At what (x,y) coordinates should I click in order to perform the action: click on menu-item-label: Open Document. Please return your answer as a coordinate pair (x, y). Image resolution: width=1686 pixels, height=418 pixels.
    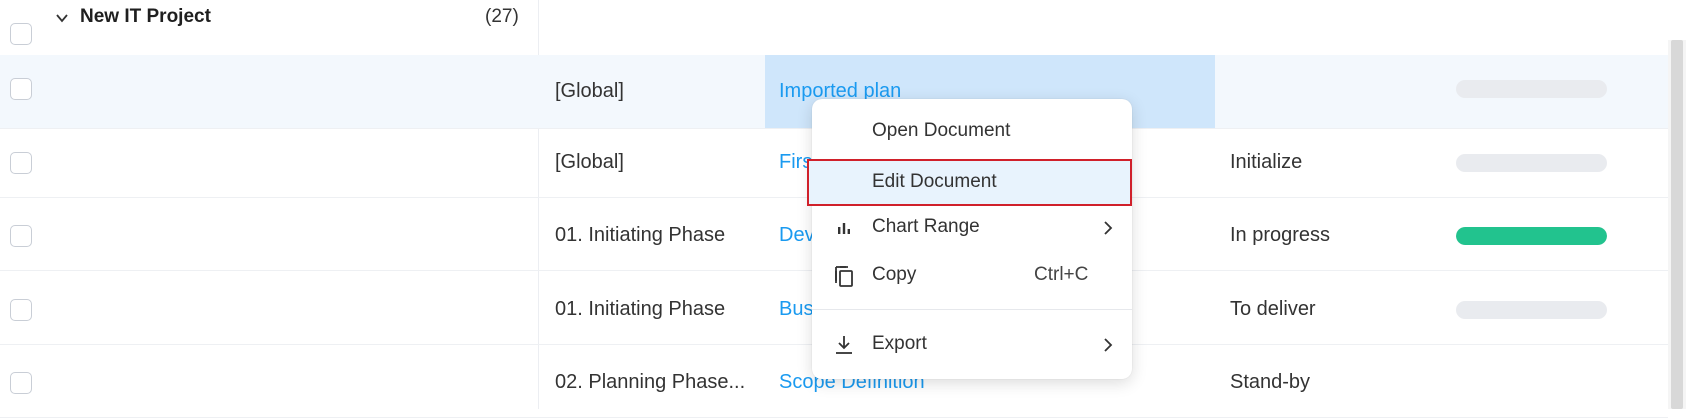
    Looking at the image, I should click on (941, 130).